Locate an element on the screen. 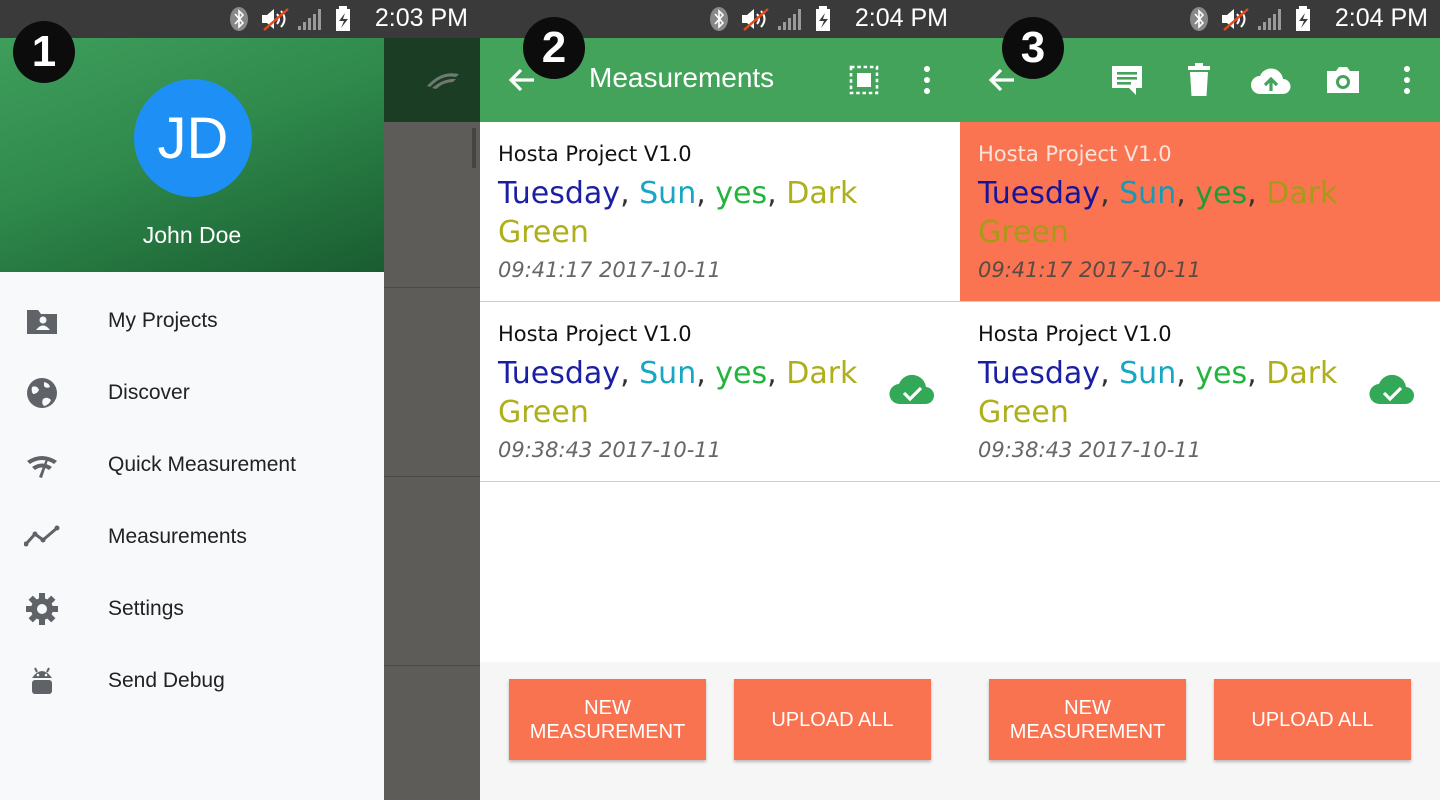 The image size is (1440, 800). globe-icon is located at coordinates (42, 393).